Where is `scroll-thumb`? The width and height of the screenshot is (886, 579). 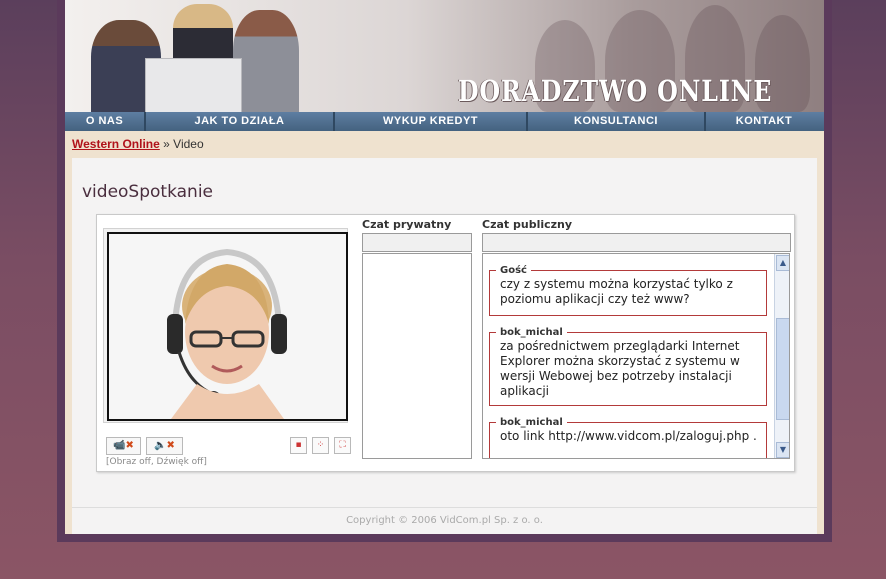 scroll-thumb is located at coordinates (782, 369).